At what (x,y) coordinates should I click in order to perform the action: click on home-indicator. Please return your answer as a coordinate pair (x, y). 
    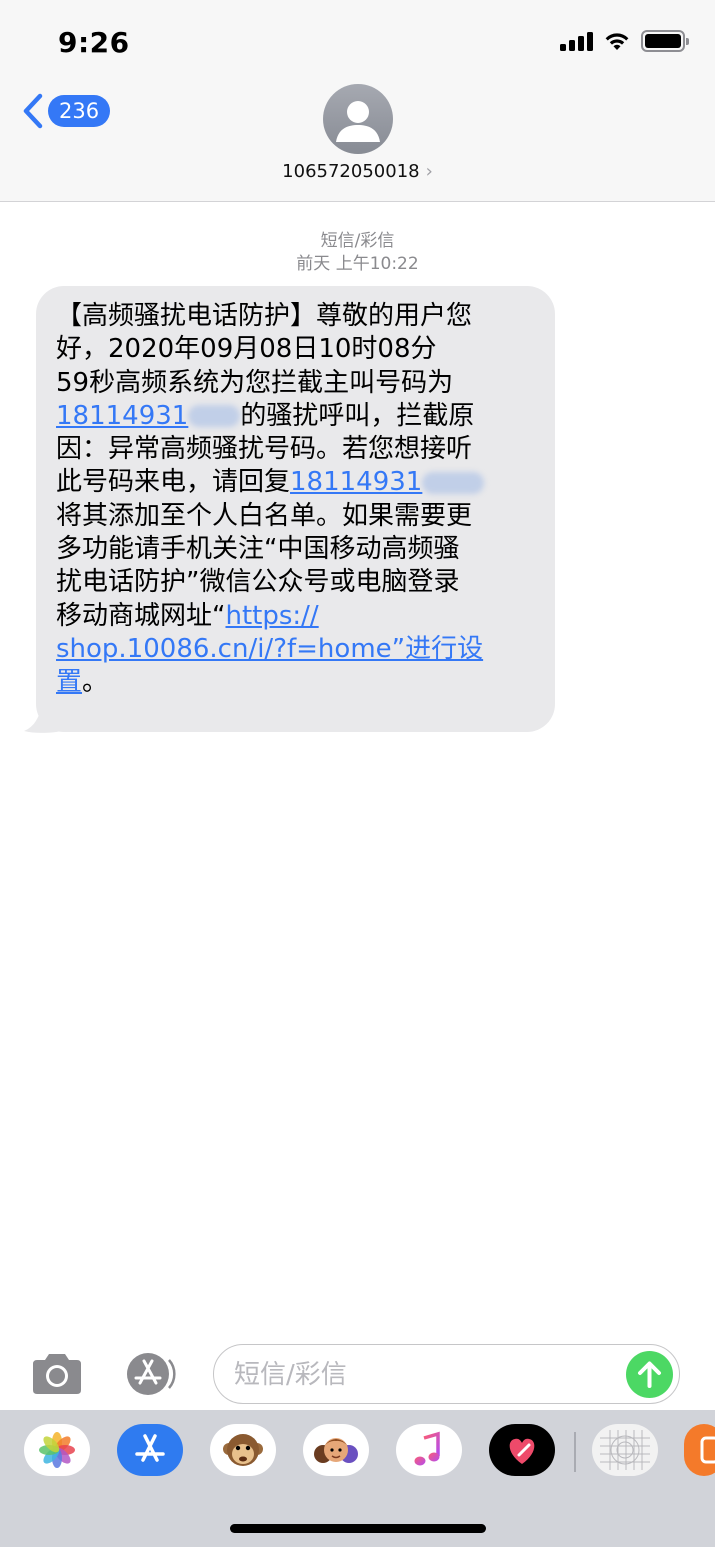
    Looking at the image, I should click on (358, 1528).